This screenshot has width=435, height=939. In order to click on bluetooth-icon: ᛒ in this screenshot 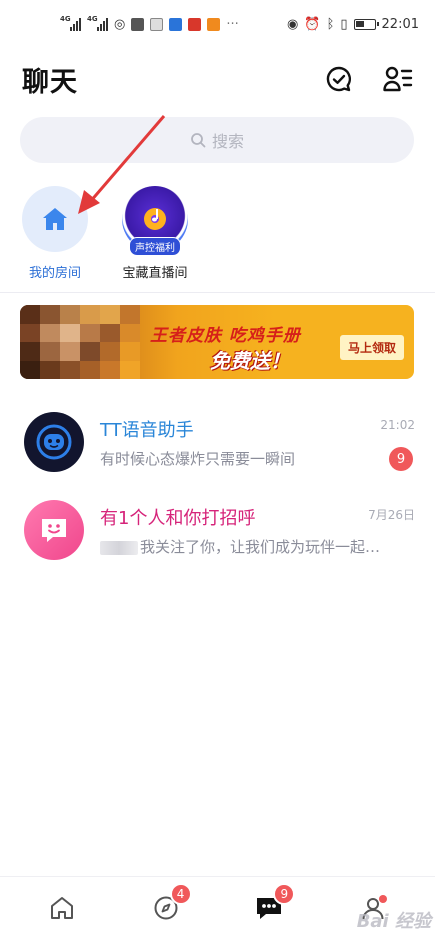, I will do `click(330, 24)`.